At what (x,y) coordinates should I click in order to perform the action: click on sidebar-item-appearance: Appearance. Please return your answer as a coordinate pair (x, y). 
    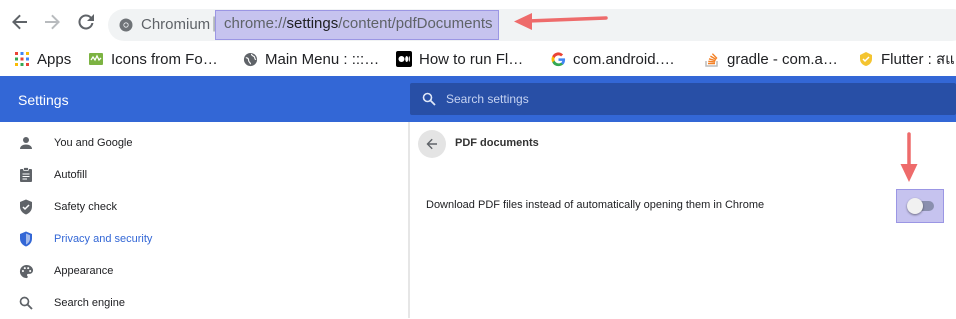
    Looking at the image, I should click on (204, 271).